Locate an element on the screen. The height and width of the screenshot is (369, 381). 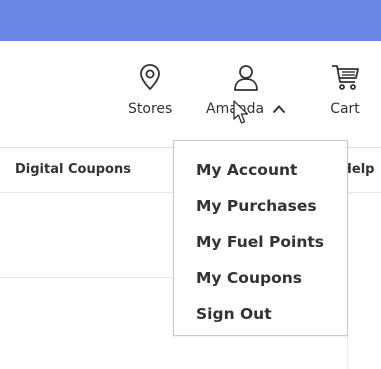
menu-item-my-coupons: My Coupons is located at coordinates (260, 278).